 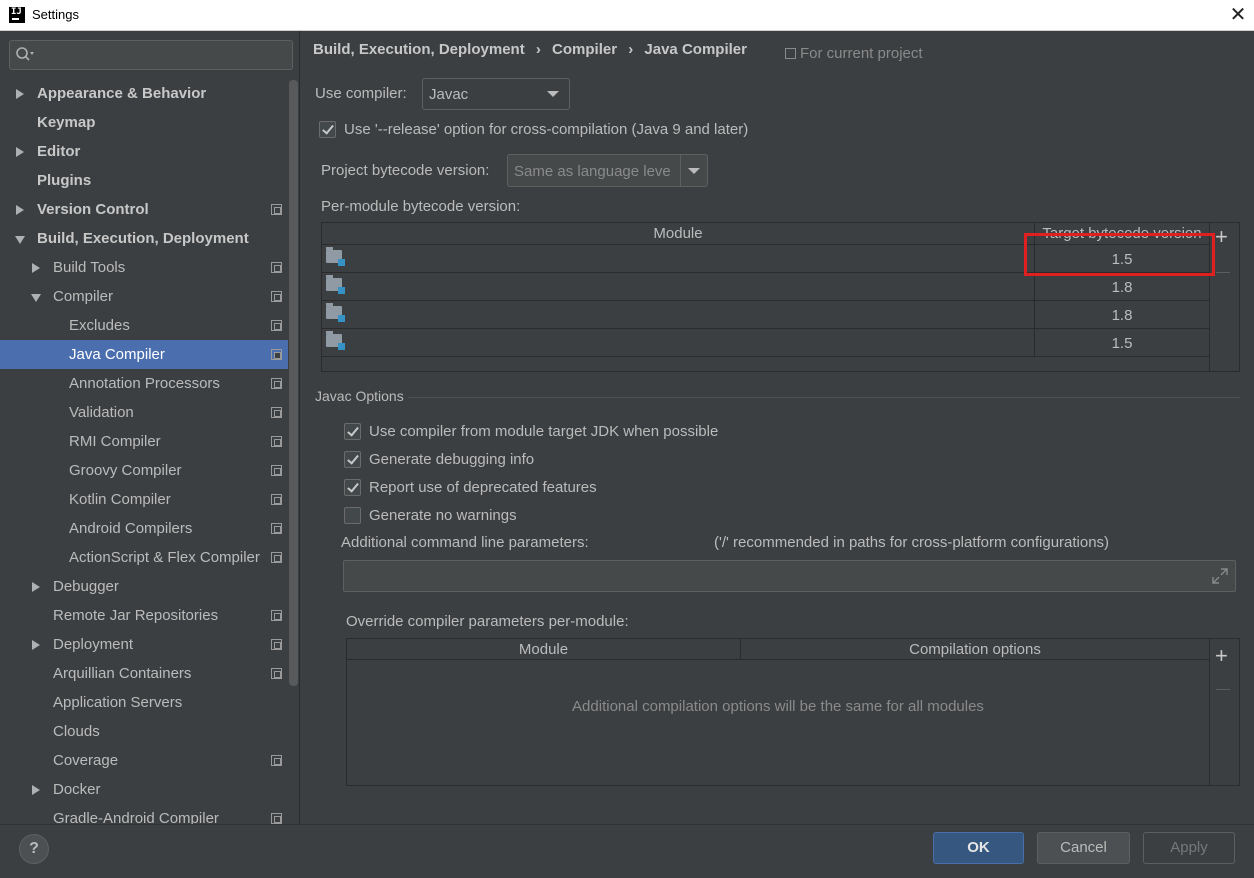 What do you see at coordinates (144, 267) in the screenshot?
I see `sidebar-item: Build Tools` at bounding box center [144, 267].